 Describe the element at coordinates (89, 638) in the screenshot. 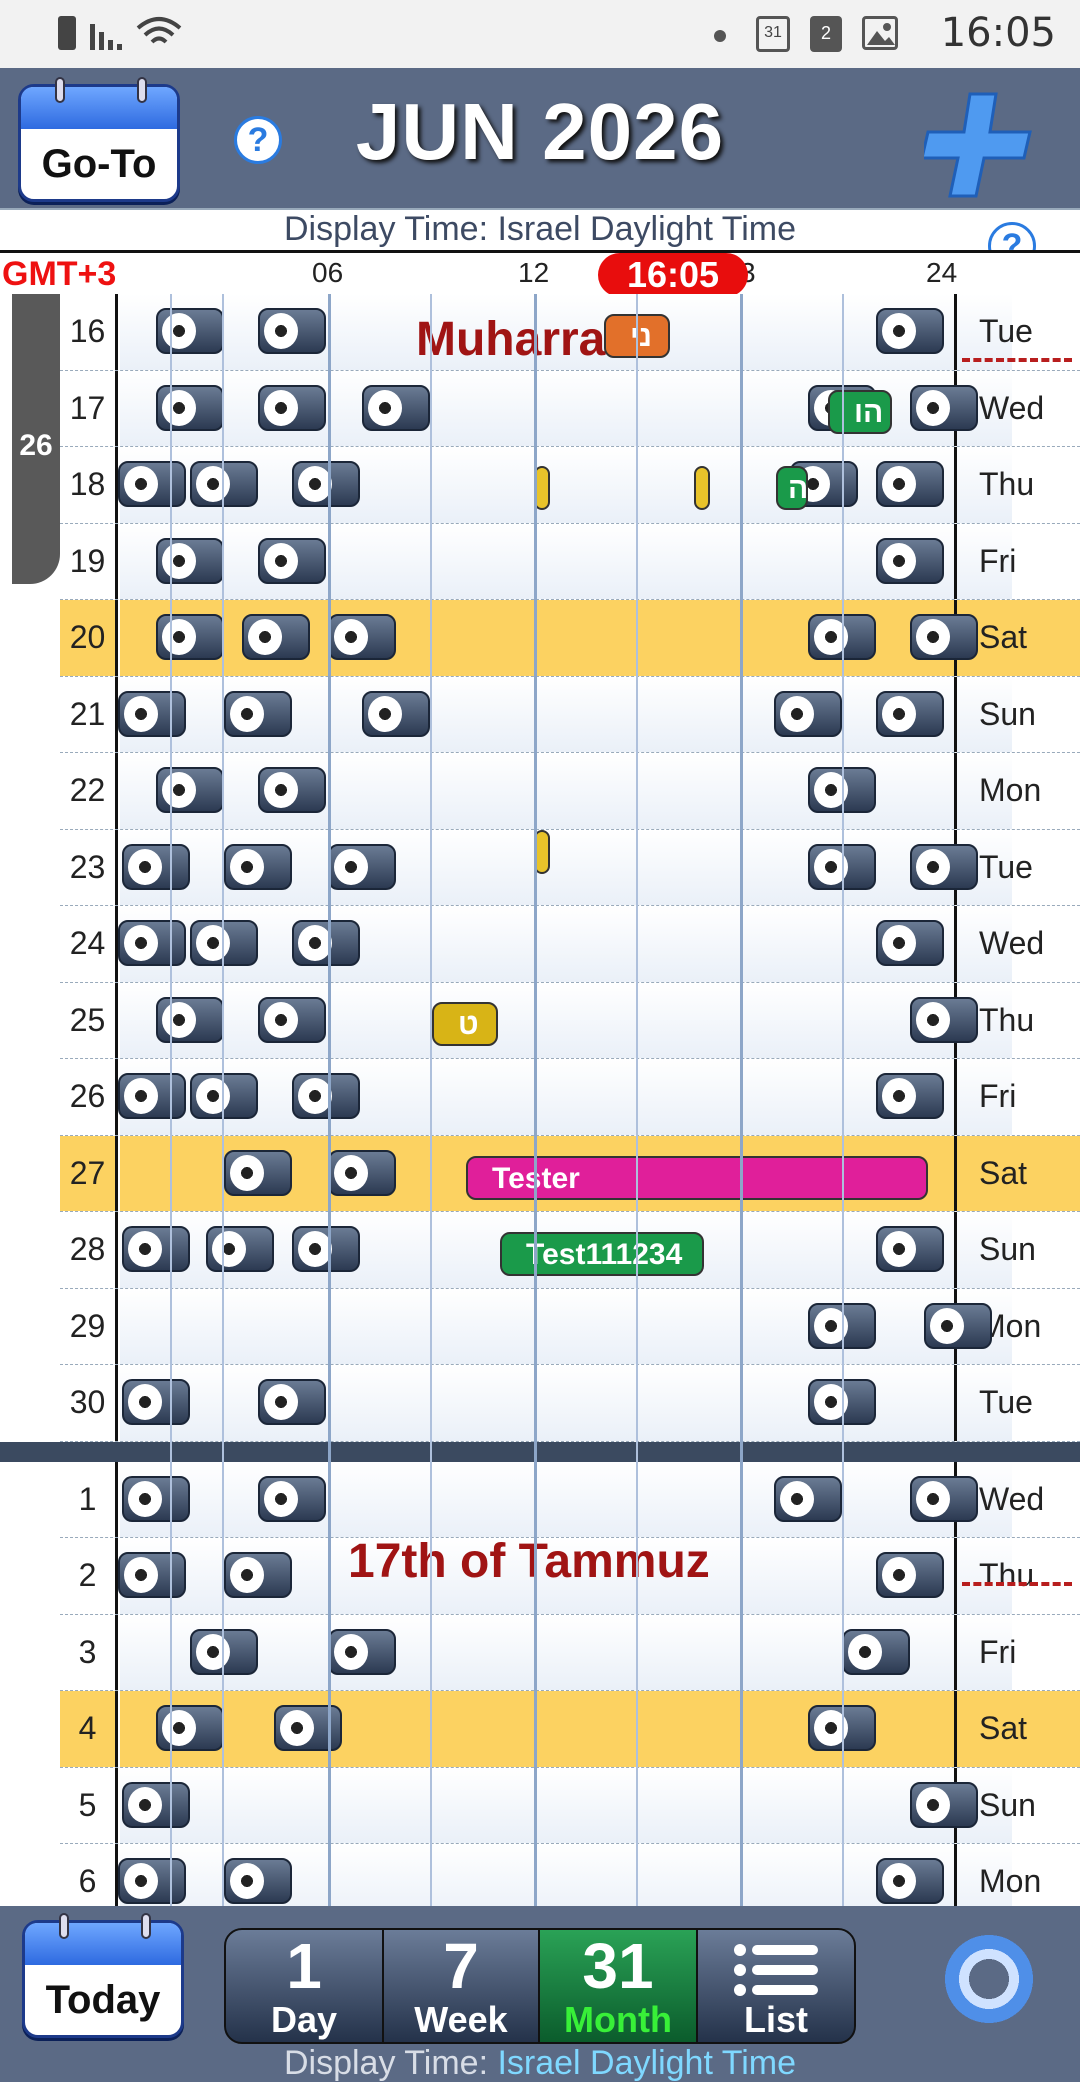

I see `day-number: 20` at that location.